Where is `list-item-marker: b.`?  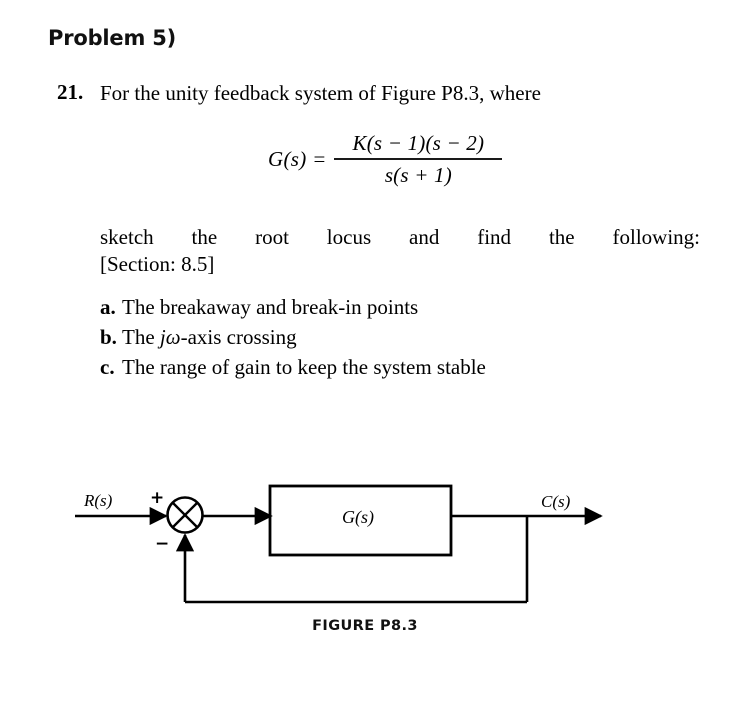 list-item-marker: b. is located at coordinates (108, 337).